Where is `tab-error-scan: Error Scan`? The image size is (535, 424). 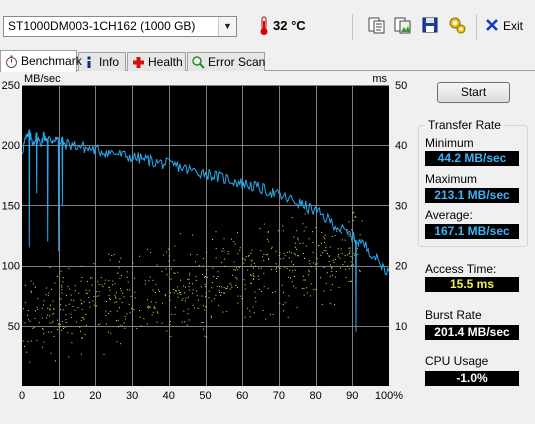
tab-error-scan: Error Scan is located at coordinates (226, 61).